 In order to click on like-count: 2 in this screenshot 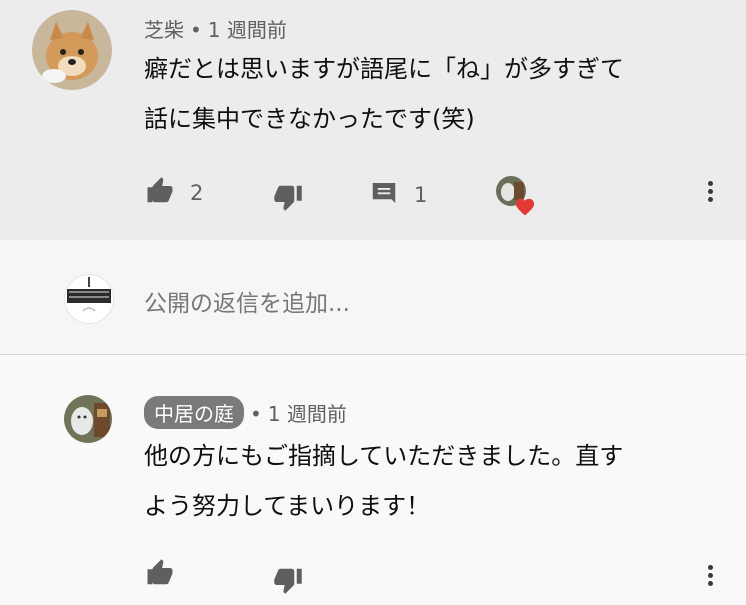, I will do `click(197, 193)`.